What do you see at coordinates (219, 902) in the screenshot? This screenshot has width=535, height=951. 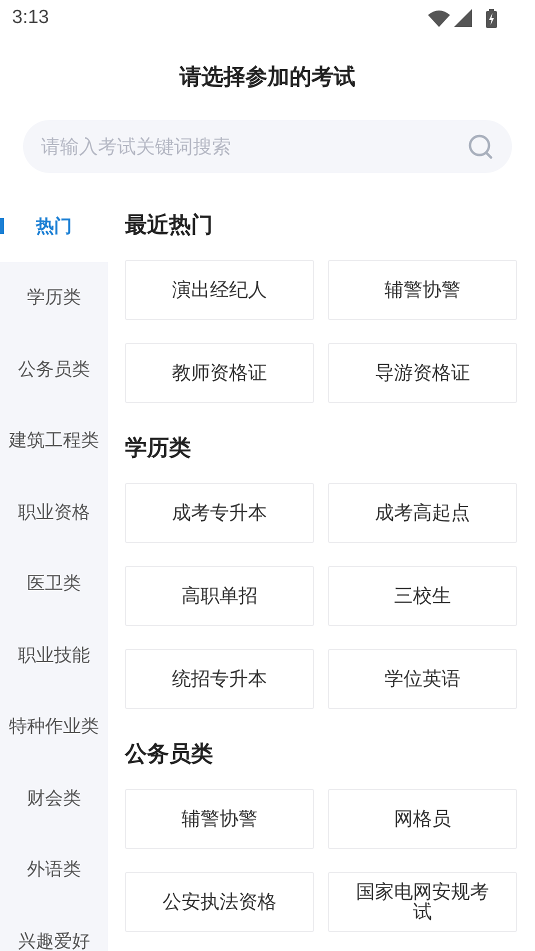 I see `exam-option: 公安执法资格` at bounding box center [219, 902].